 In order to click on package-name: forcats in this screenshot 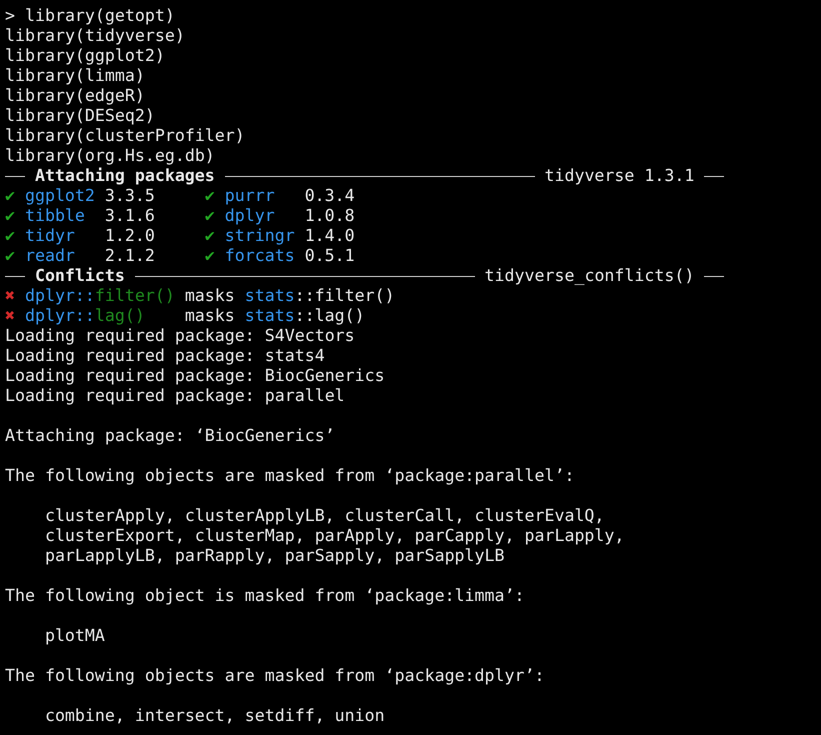, I will do `click(260, 256)`.